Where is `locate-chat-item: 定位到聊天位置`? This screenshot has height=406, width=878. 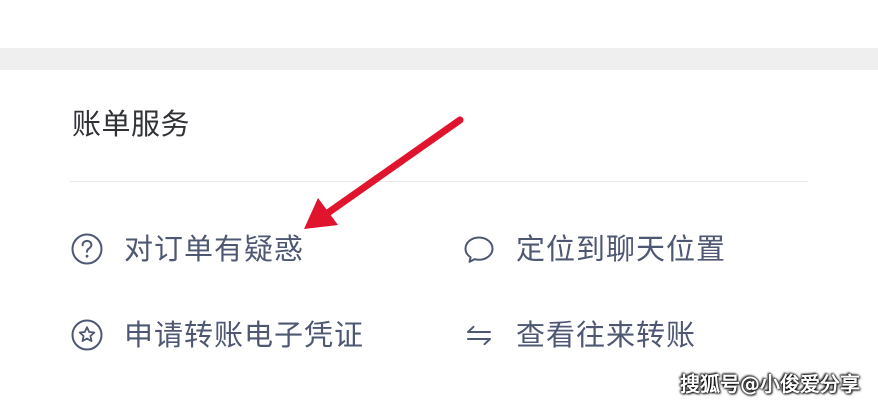
locate-chat-item: 定位到聊天位置 is located at coordinates (594, 249).